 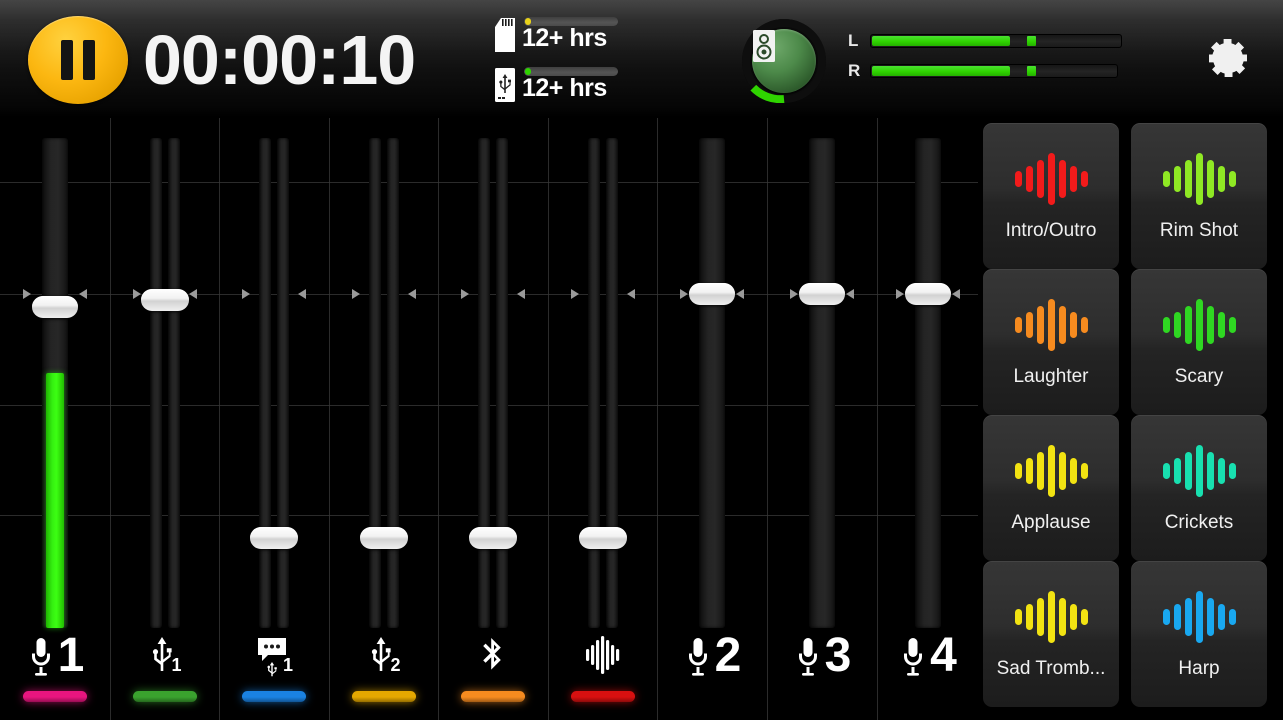 What do you see at coordinates (698, 656) in the screenshot?
I see `microphone-icon` at bounding box center [698, 656].